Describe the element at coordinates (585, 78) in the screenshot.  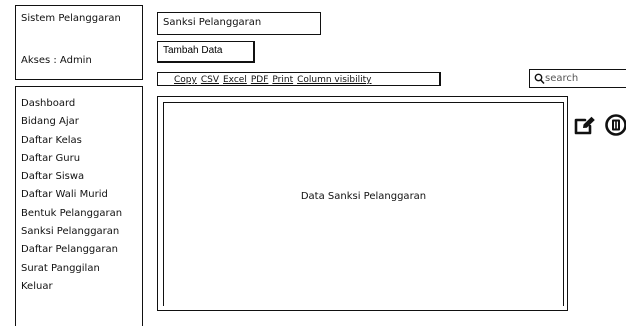
I see `search-input` at that location.